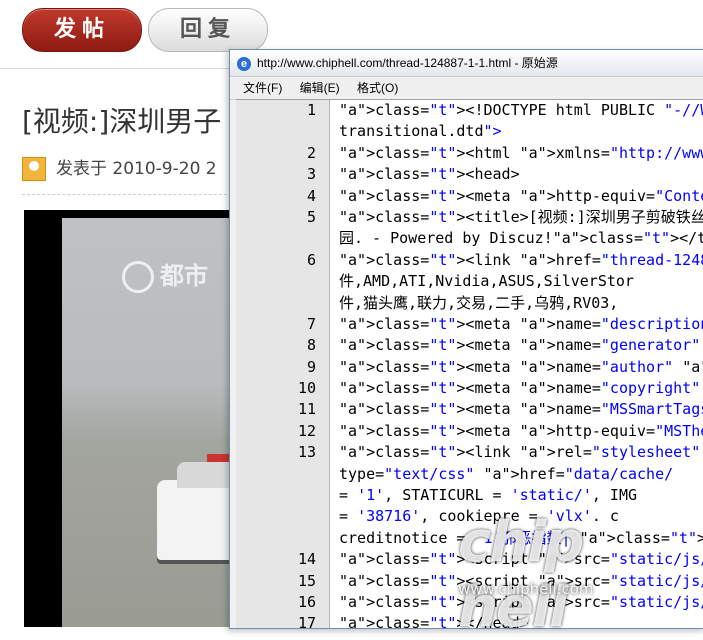 The image size is (703, 640). Describe the element at coordinates (320, 88) in the screenshot. I see `menu-edit: 编辑(E)` at that location.